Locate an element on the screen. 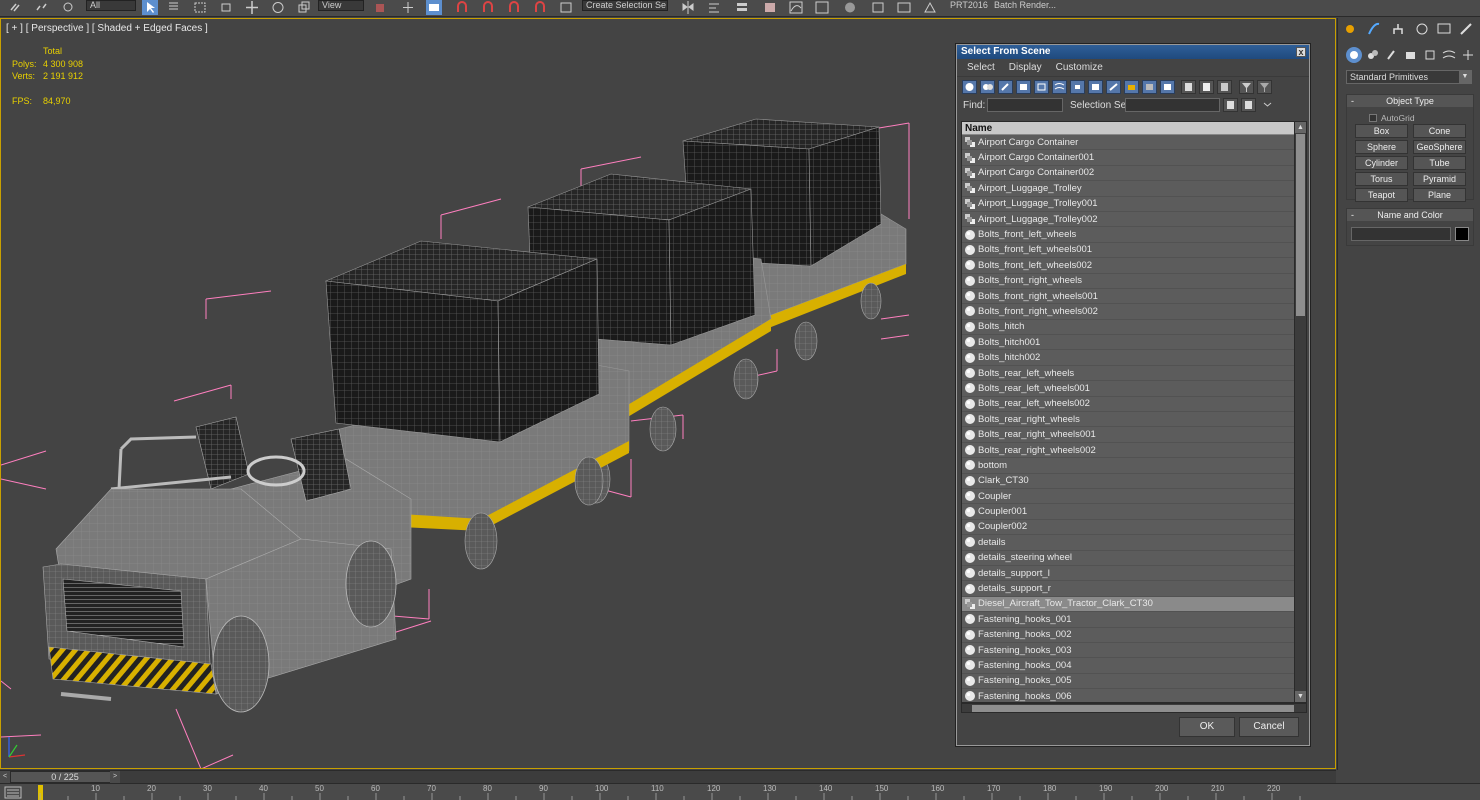 This screenshot has width=1480, height=800. list-item: Fastening_hooks_006 is located at coordinates (1129, 695).